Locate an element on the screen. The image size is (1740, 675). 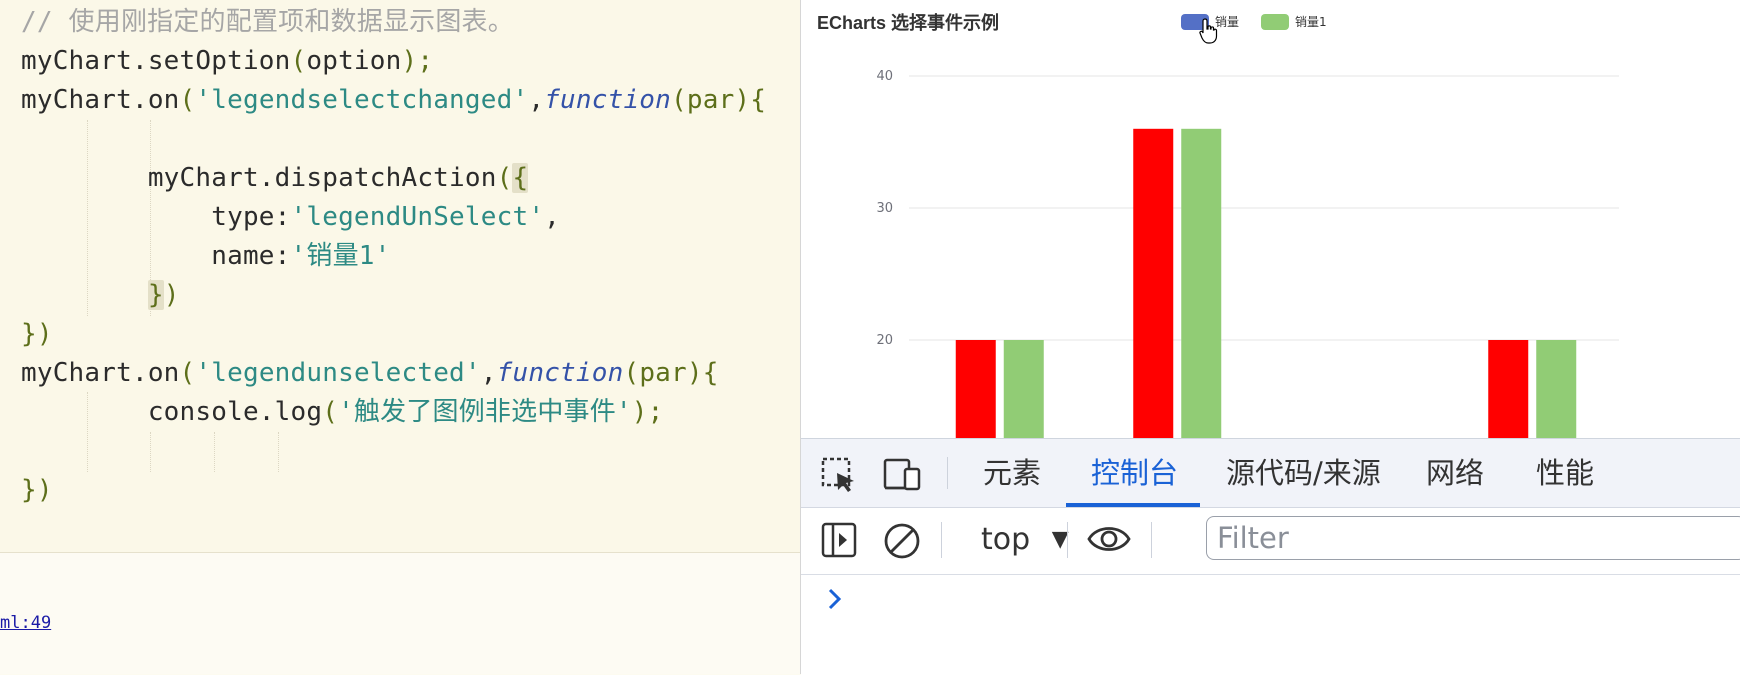
code-token: name: is located at coordinates (156, 256).